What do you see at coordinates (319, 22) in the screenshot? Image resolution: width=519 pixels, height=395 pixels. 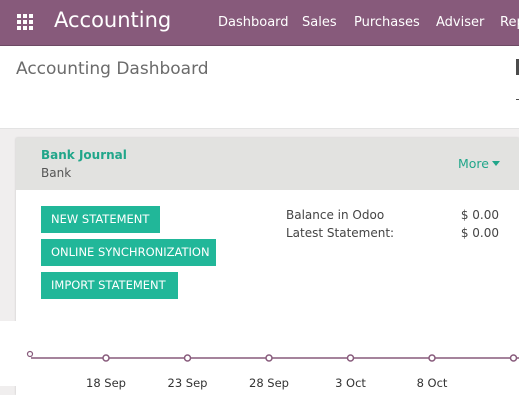 I see `menu-sales: Sales` at bounding box center [319, 22].